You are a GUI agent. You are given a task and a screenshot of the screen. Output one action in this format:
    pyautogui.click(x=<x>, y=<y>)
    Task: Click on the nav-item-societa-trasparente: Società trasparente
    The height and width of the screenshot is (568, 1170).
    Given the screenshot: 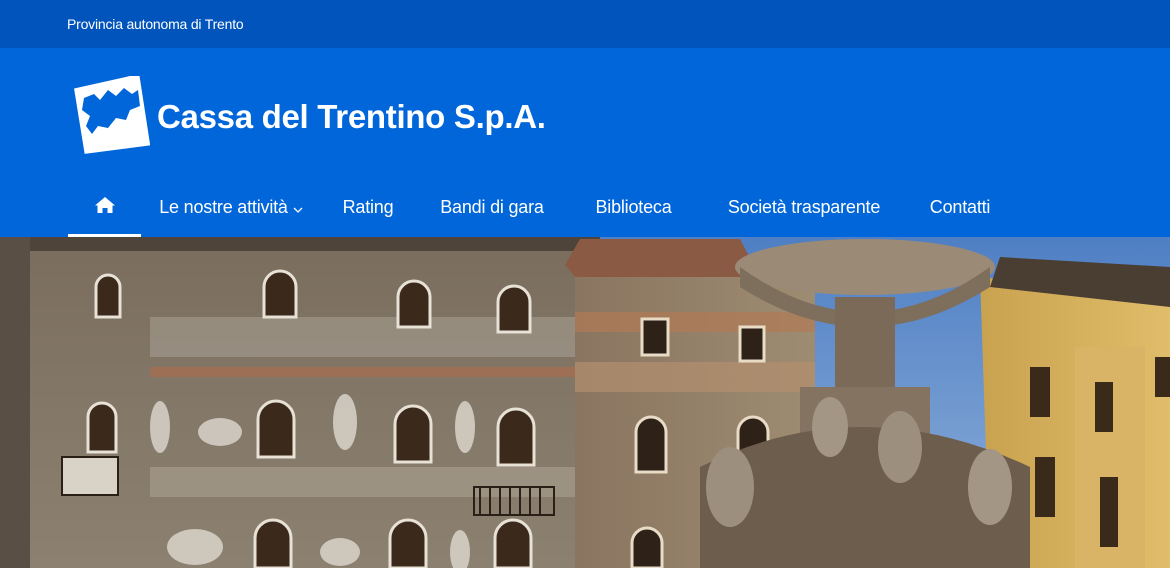 What is the action you would take?
    pyautogui.click(x=804, y=207)
    